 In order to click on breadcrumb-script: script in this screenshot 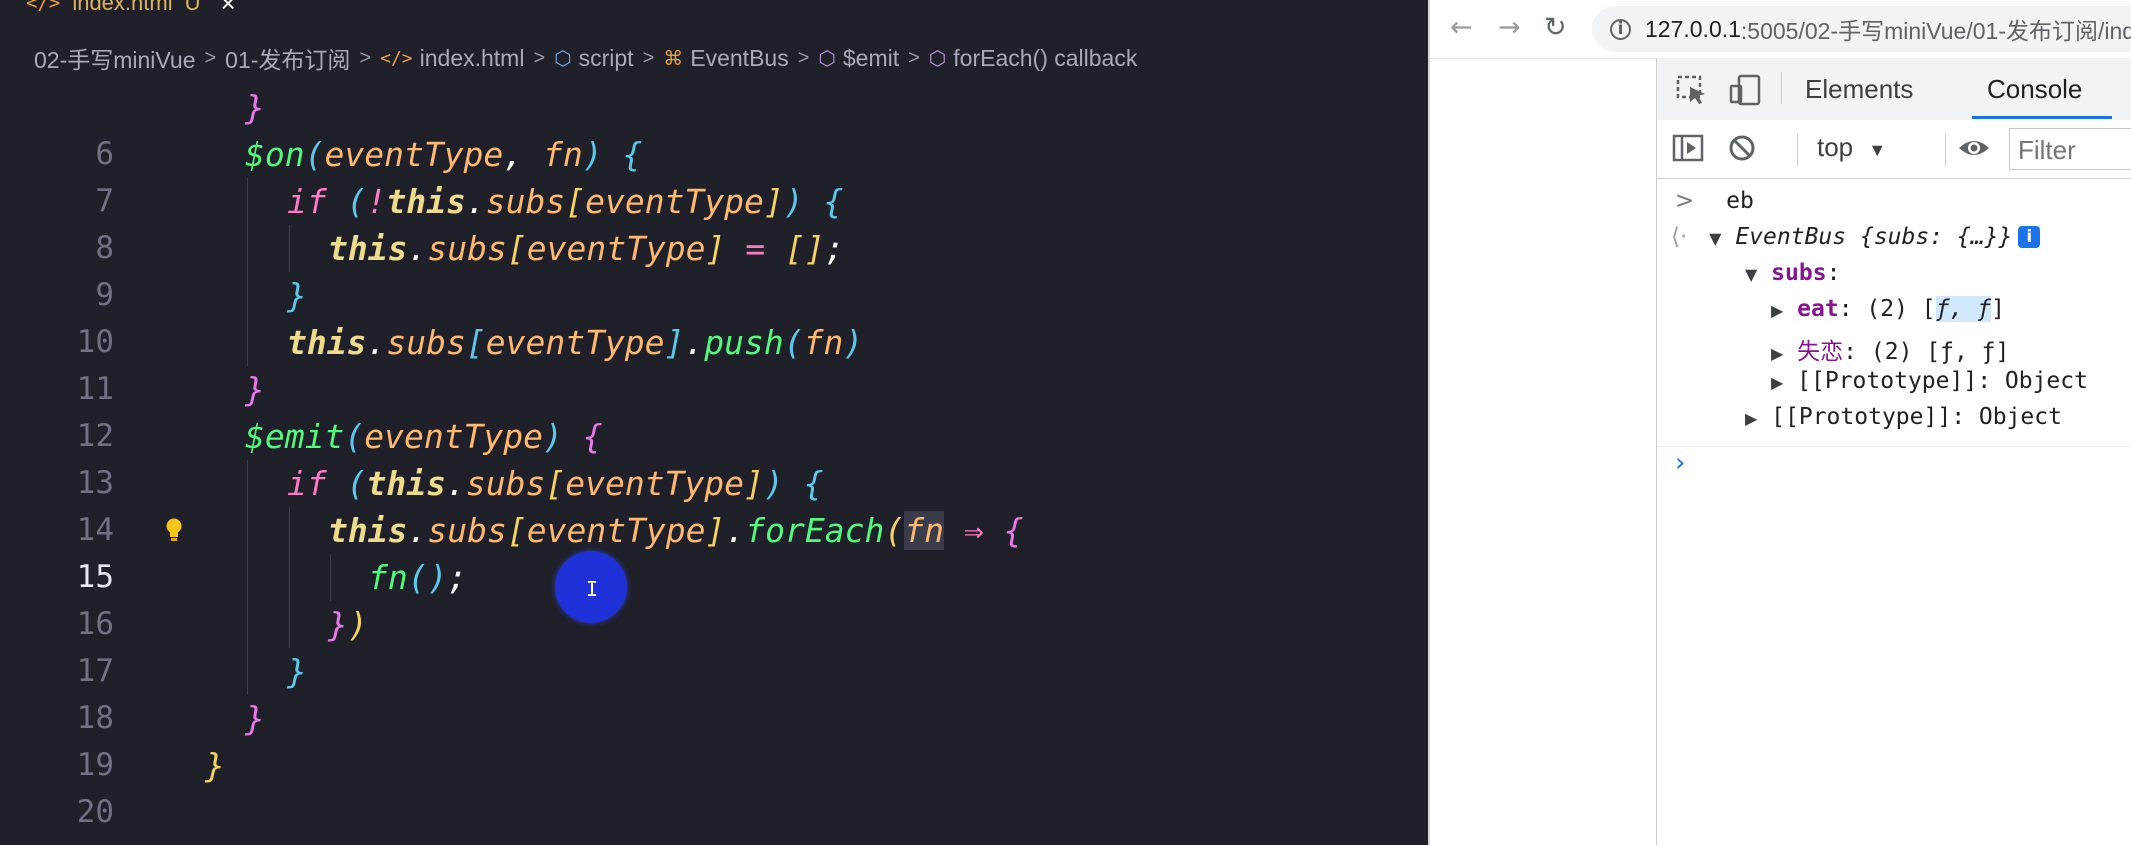, I will do `click(606, 58)`.